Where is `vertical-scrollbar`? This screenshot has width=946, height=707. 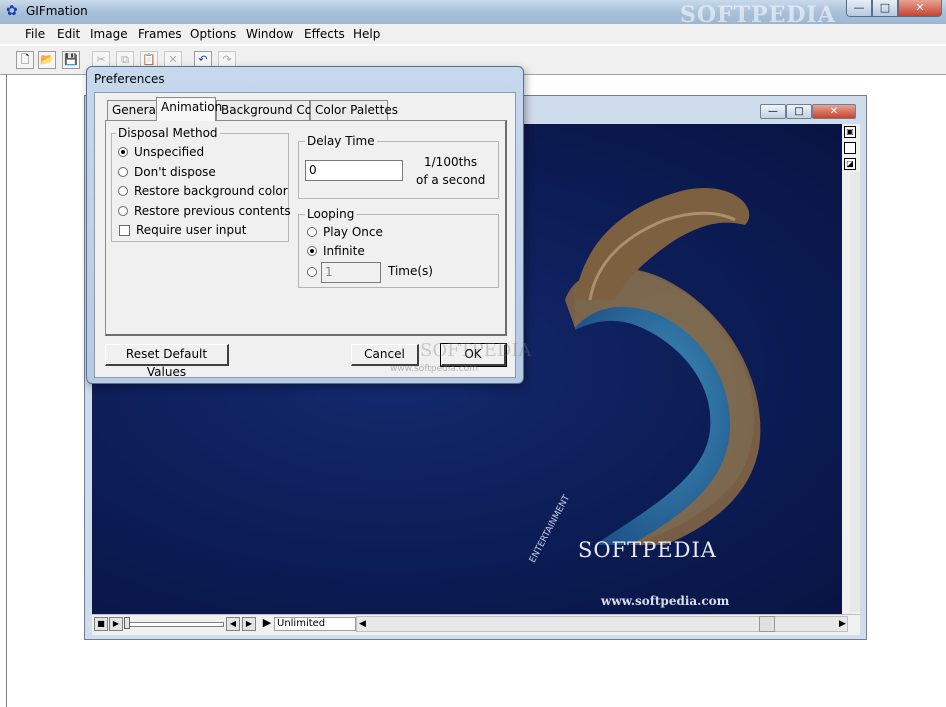 vertical-scrollbar is located at coordinates (855, 392).